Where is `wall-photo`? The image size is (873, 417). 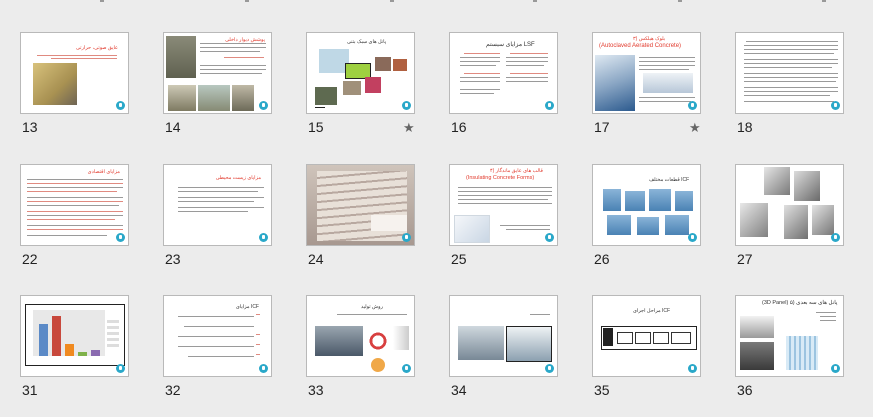 wall-photo is located at coordinates (181, 57).